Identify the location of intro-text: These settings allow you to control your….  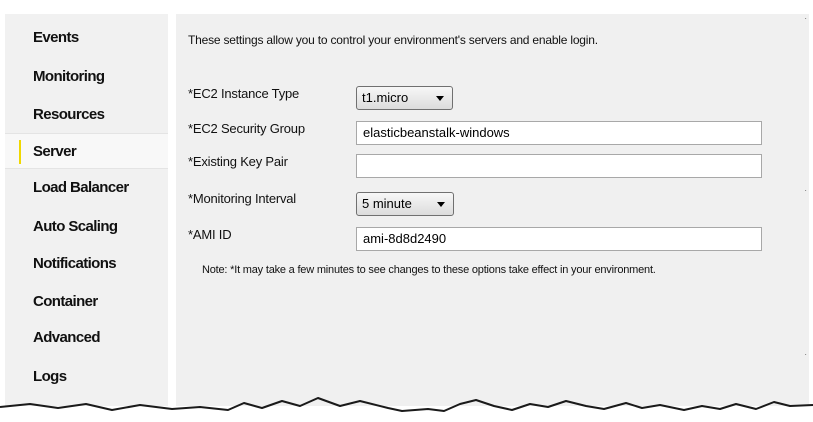
(393, 40).